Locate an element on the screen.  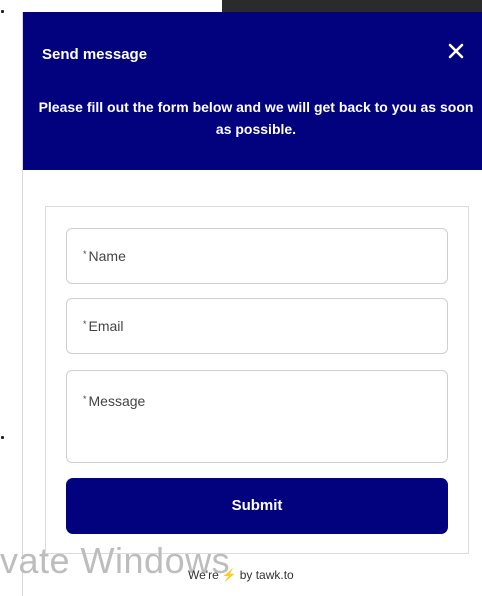
email-label: Email is located at coordinates (106, 326).